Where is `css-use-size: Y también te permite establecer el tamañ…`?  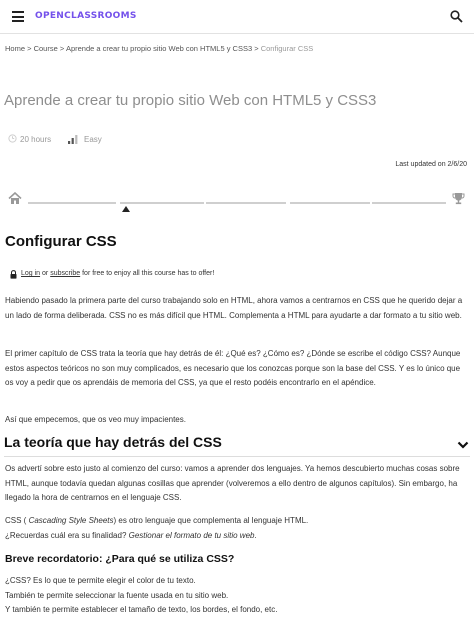
css-use-size: Y también te permite establecer el tamañ… is located at coordinates (141, 609).